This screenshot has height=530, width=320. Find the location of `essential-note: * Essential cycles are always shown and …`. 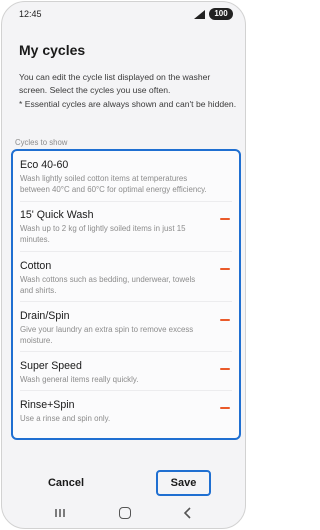

essential-note: * Essential cycles are always shown and … is located at coordinates (128, 103).